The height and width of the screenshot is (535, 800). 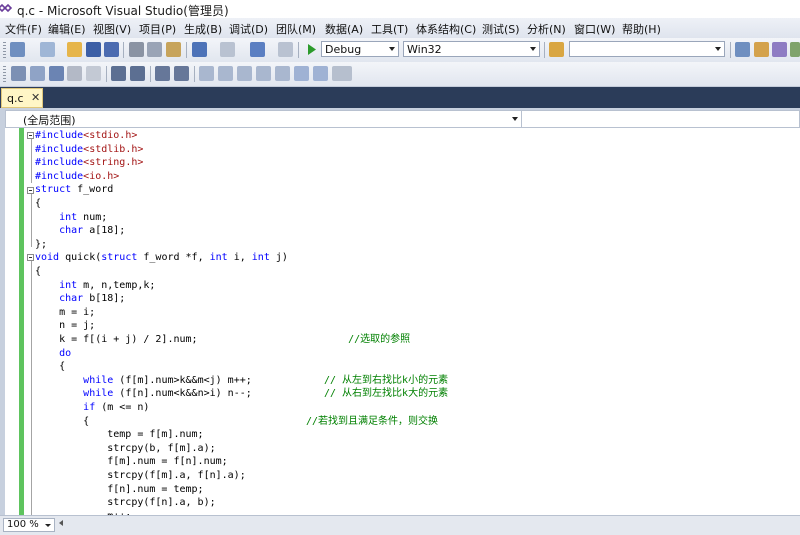 I want to click on code-line: strcpy(f[n].a, b);, so click(x=125, y=503).